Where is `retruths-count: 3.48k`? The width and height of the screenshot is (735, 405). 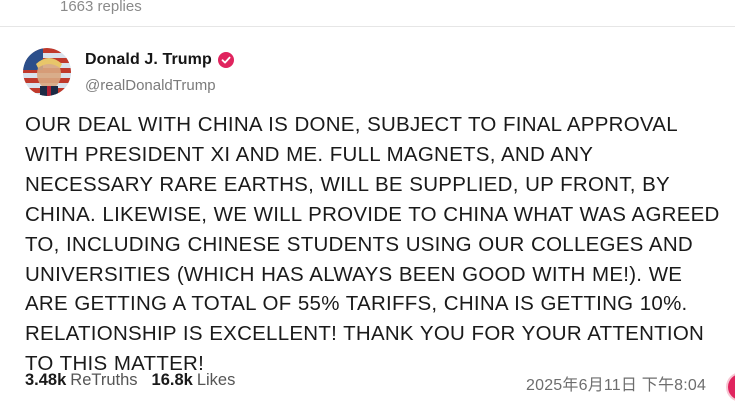
retruths-count: 3.48k is located at coordinates (45, 380).